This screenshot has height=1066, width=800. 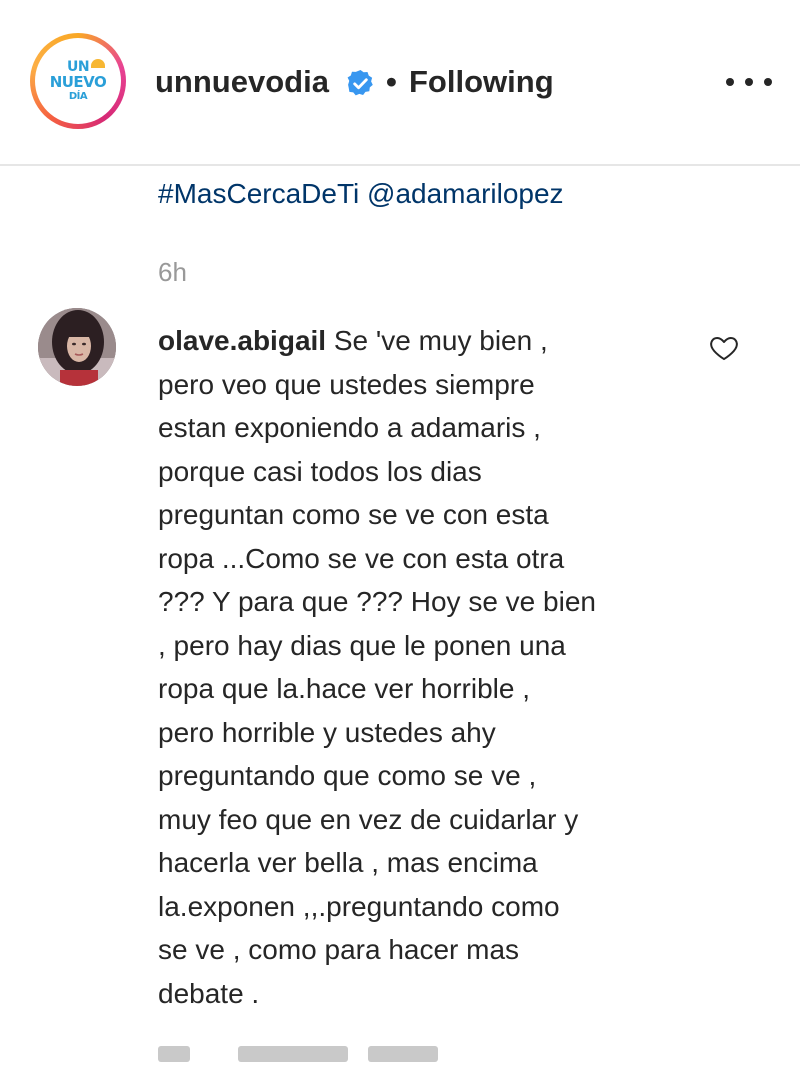 I want to click on more-options-icon, so click(x=749, y=82).